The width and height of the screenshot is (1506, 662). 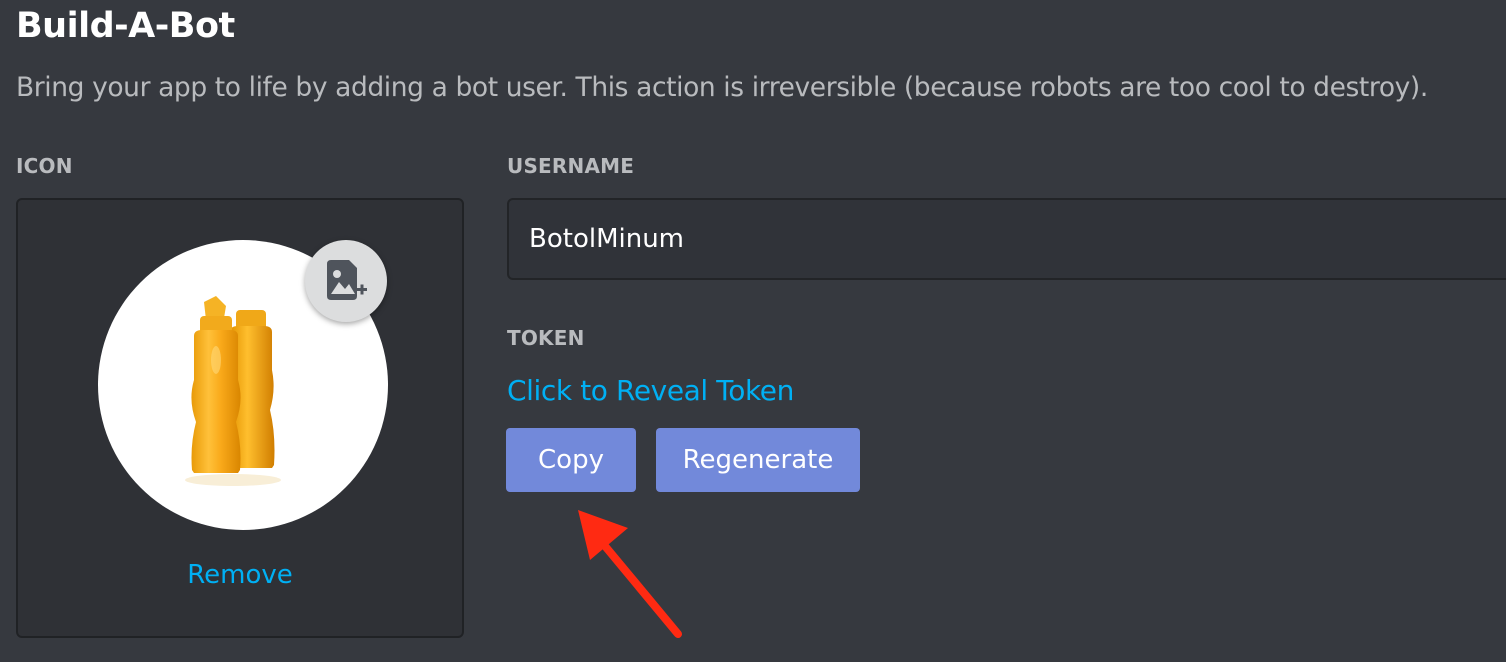 I want to click on copy-token-button: Copy, so click(x=571, y=460).